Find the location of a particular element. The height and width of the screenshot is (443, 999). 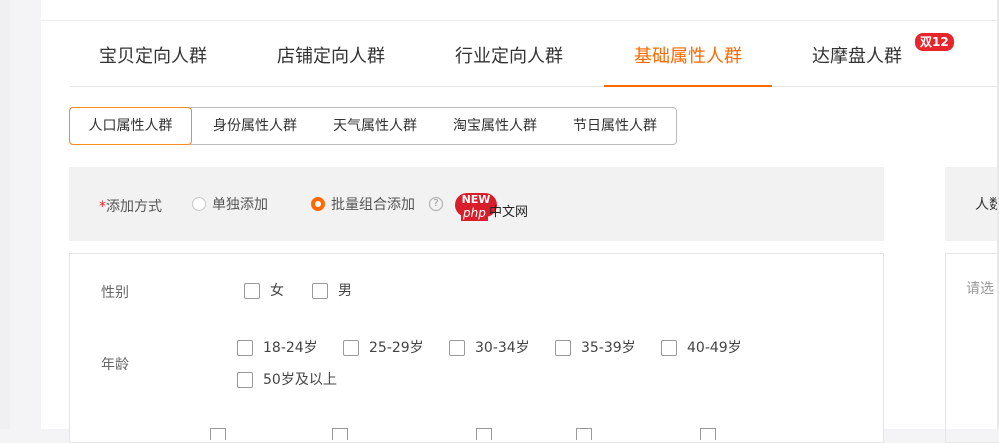

subtab-group: 人口属性人群 身份属性人群 天气属性人群 淘宝属性人群 节日属性人群 is located at coordinates (373, 126).